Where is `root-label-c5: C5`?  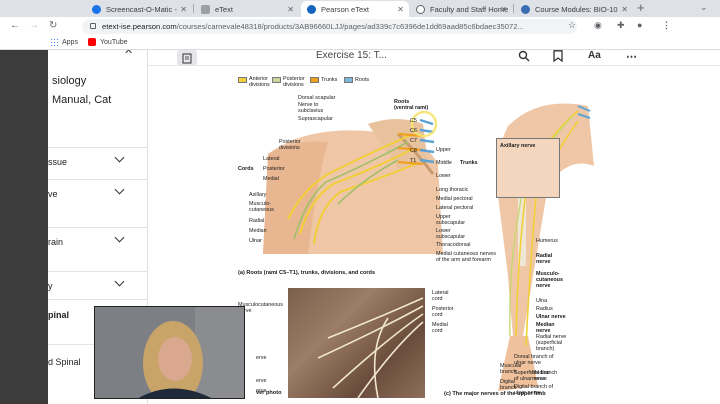
root-label-c5: C5 is located at coordinates (413, 121).